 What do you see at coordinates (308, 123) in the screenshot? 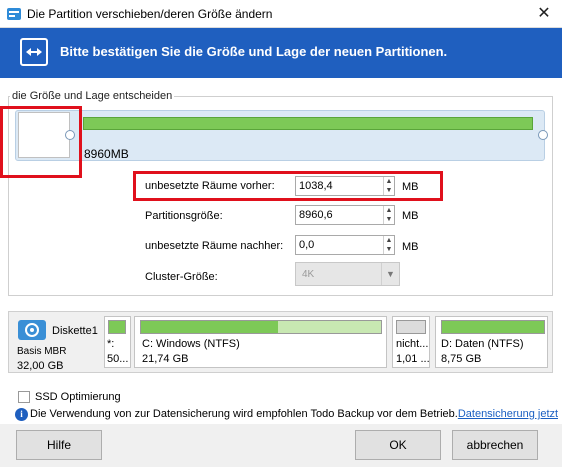
I see `partition-bar` at bounding box center [308, 123].